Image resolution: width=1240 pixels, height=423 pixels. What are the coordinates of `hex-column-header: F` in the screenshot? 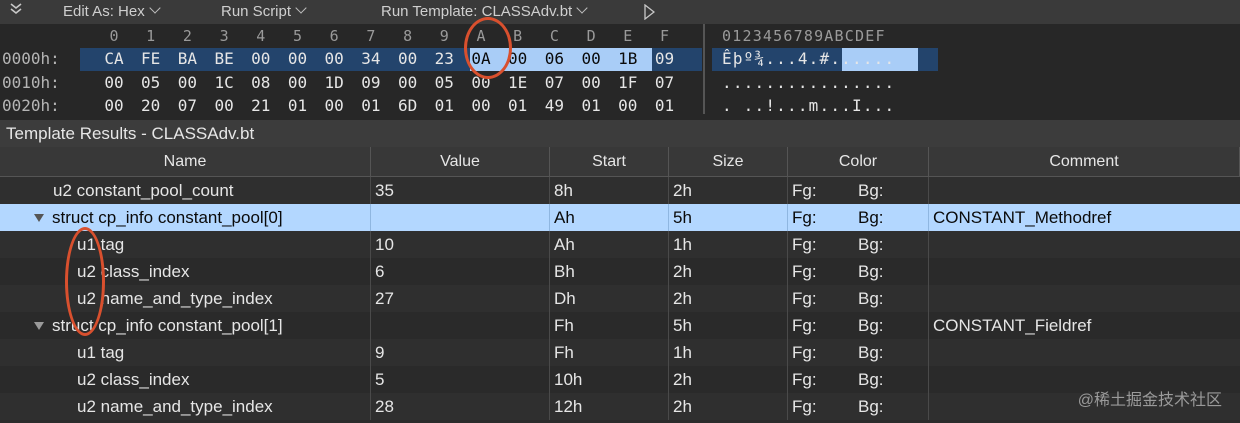 It's located at (664, 36).